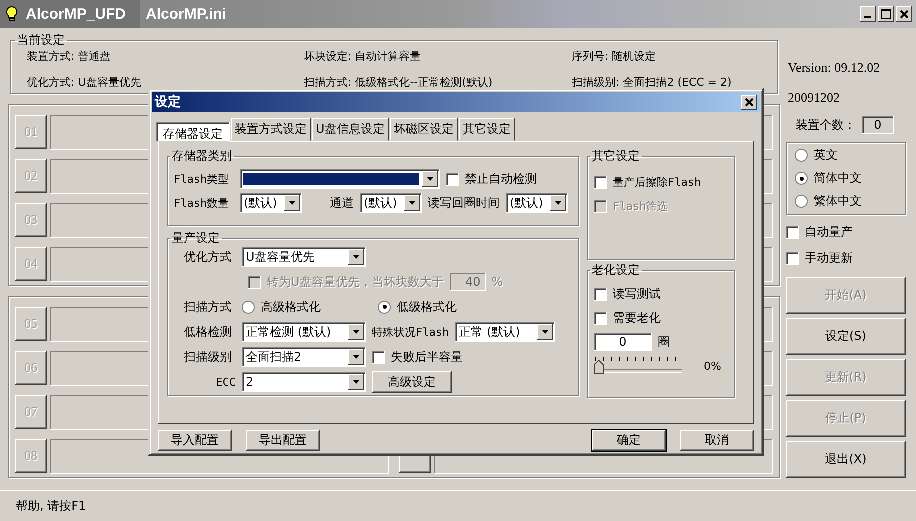 The height and width of the screenshot is (521, 916). What do you see at coordinates (664, 342) in the screenshot?
I see `unit-text: 圈` at bounding box center [664, 342].